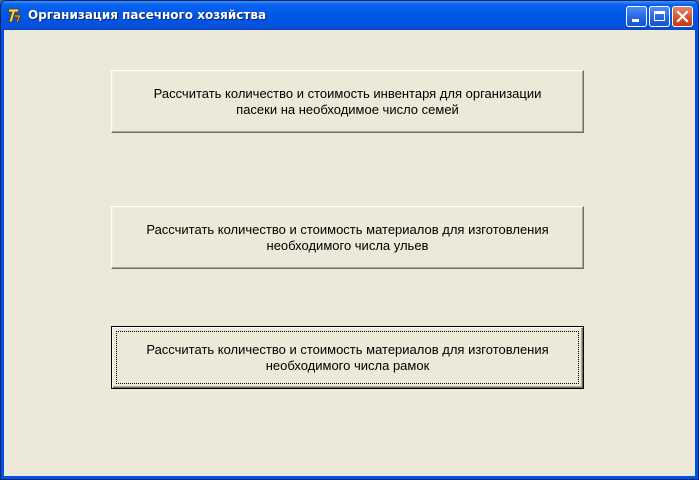 Image resolution: width=699 pixels, height=480 pixels. What do you see at coordinates (147, 15) in the screenshot?
I see `window-title: Организация пасечного хозяйства` at bounding box center [147, 15].